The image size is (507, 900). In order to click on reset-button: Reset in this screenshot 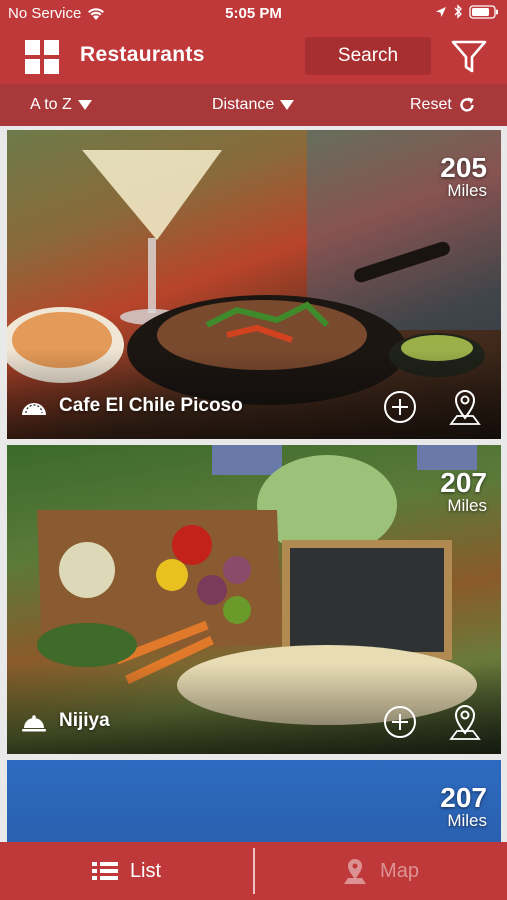, I will do `click(443, 105)`.